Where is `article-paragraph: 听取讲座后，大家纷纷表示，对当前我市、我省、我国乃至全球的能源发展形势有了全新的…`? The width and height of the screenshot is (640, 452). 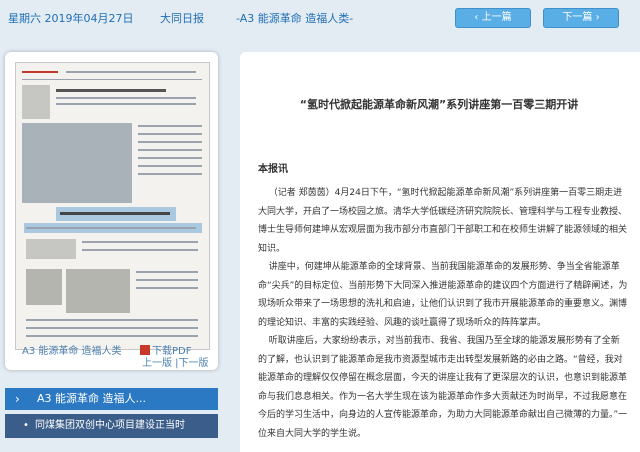 article-paragraph: 听取讲座后，大家纷纷表示，对当前我市、我省、我国乃至全球的能源发展形势有了全新的… is located at coordinates (443, 387).